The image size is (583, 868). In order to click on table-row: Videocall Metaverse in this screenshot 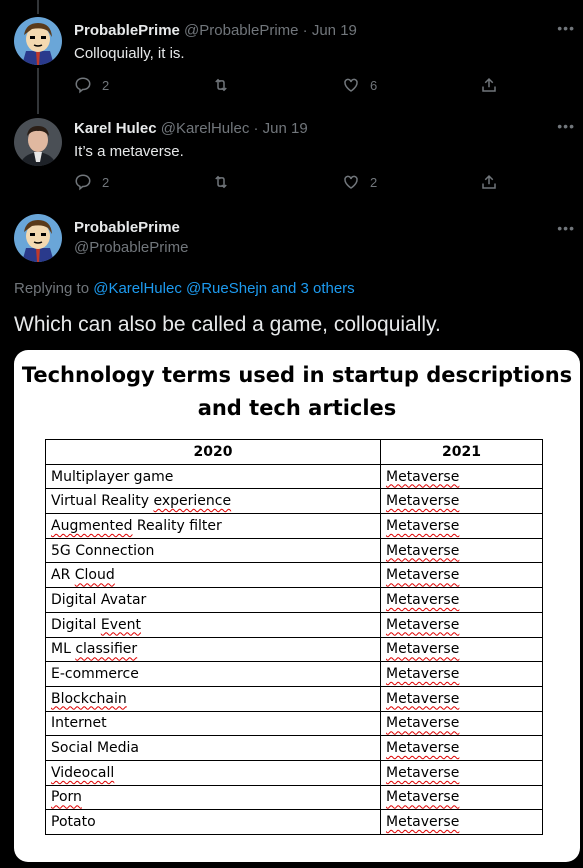, I will do `click(294, 772)`.